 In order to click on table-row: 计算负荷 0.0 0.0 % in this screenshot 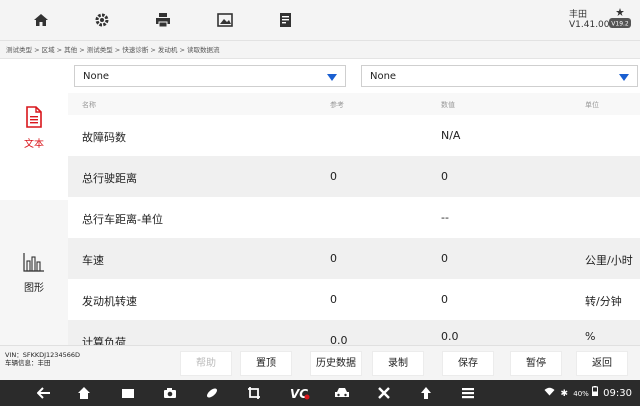, I will do `click(354, 332)`.